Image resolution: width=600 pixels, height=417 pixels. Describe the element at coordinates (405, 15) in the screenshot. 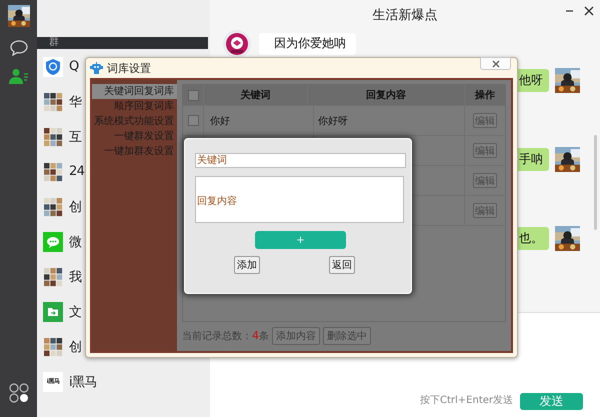

I see `chat-title: 生活新爆点` at that location.